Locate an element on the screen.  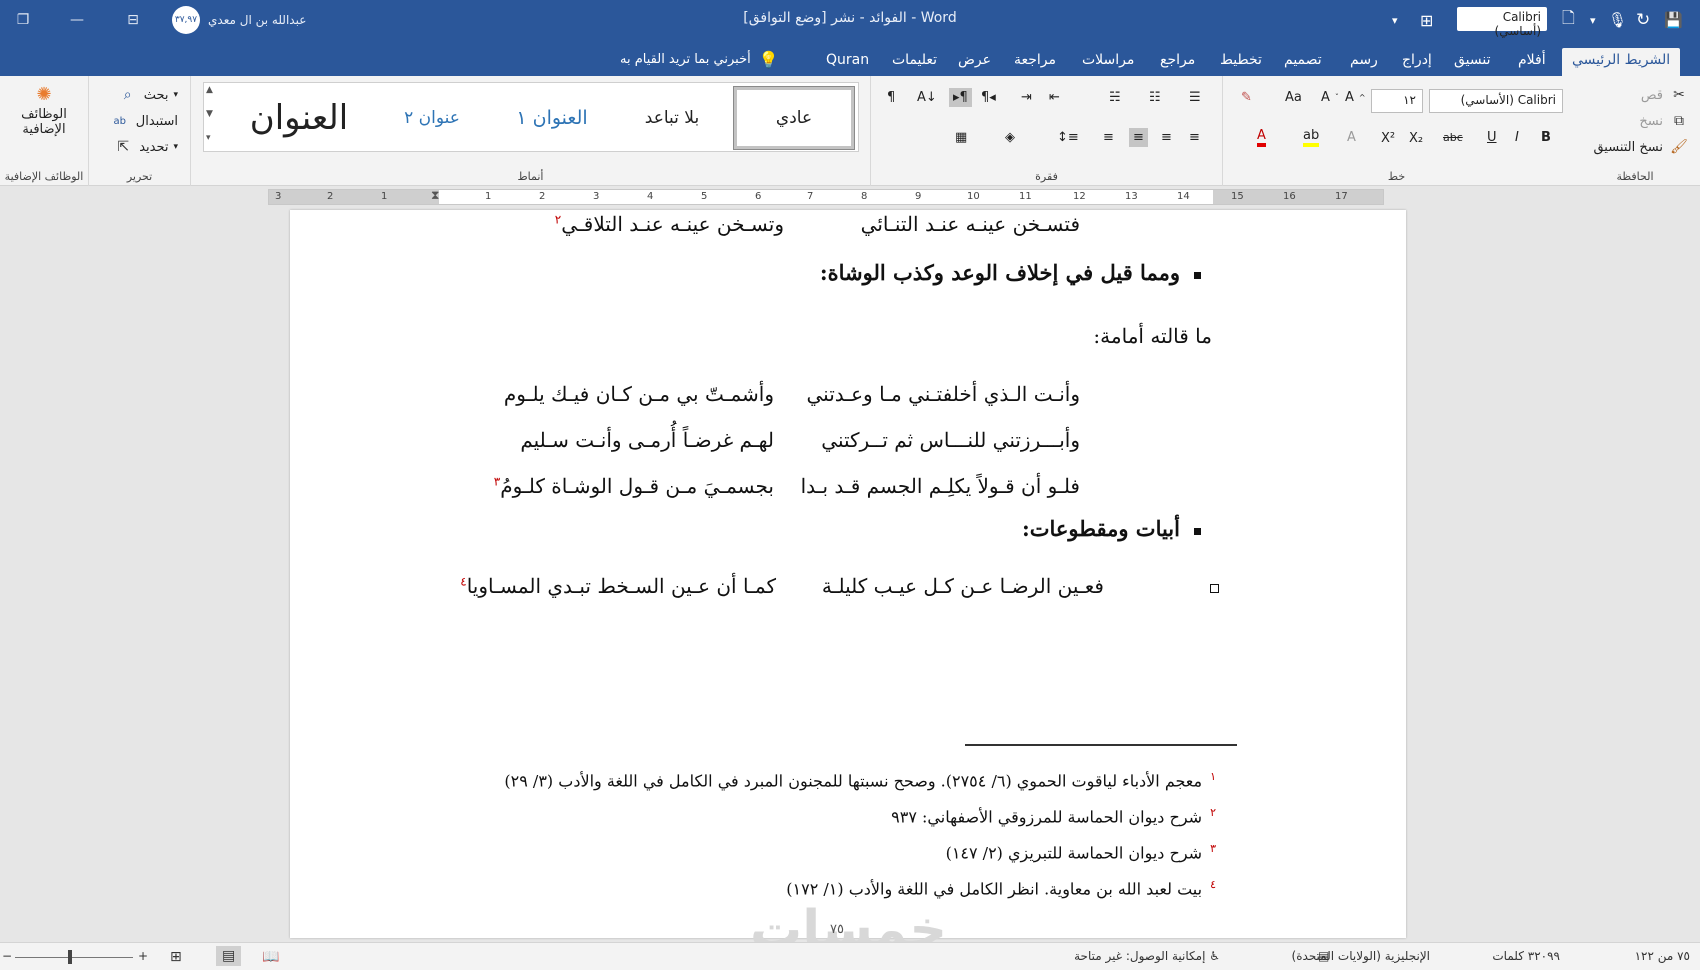
style-heading2: عنوان ٢ is located at coordinates (432, 118).